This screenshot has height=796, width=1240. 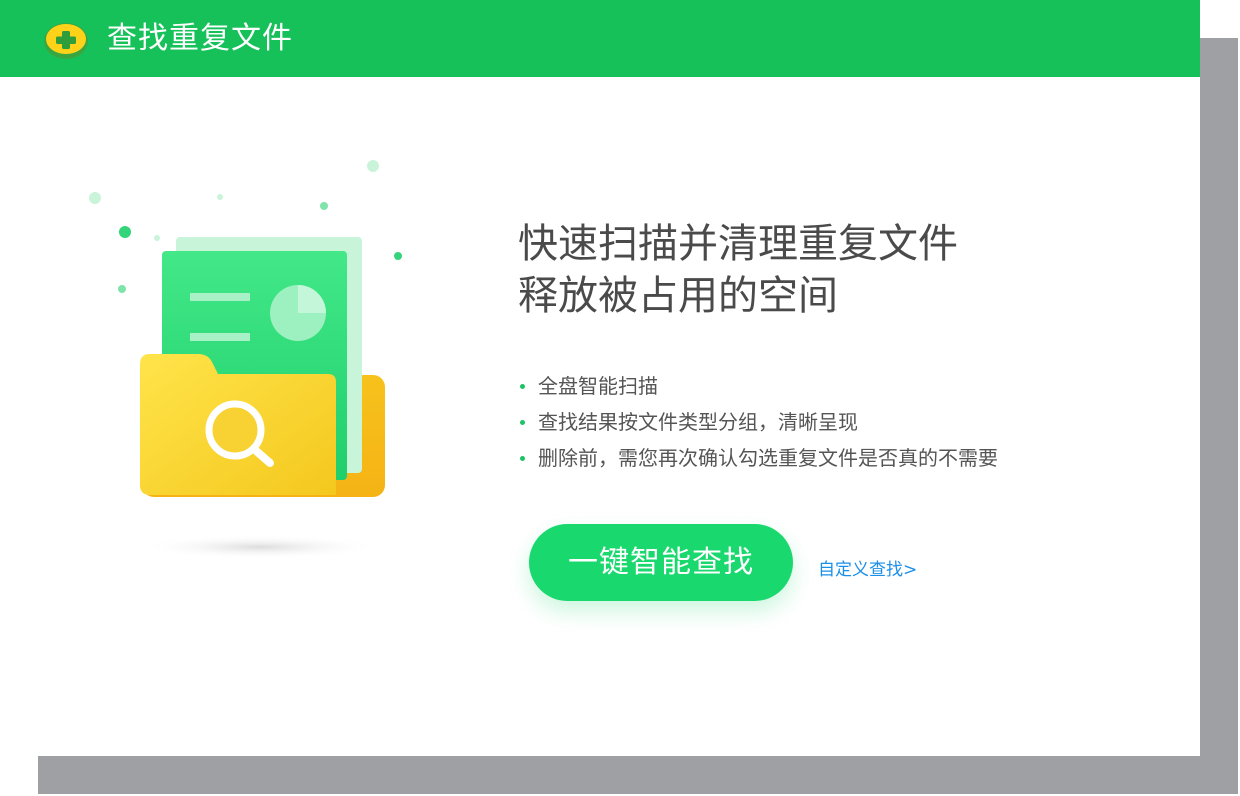 What do you see at coordinates (200, 38) in the screenshot?
I see `window-title: 查找重复文件` at bounding box center [200, 38].